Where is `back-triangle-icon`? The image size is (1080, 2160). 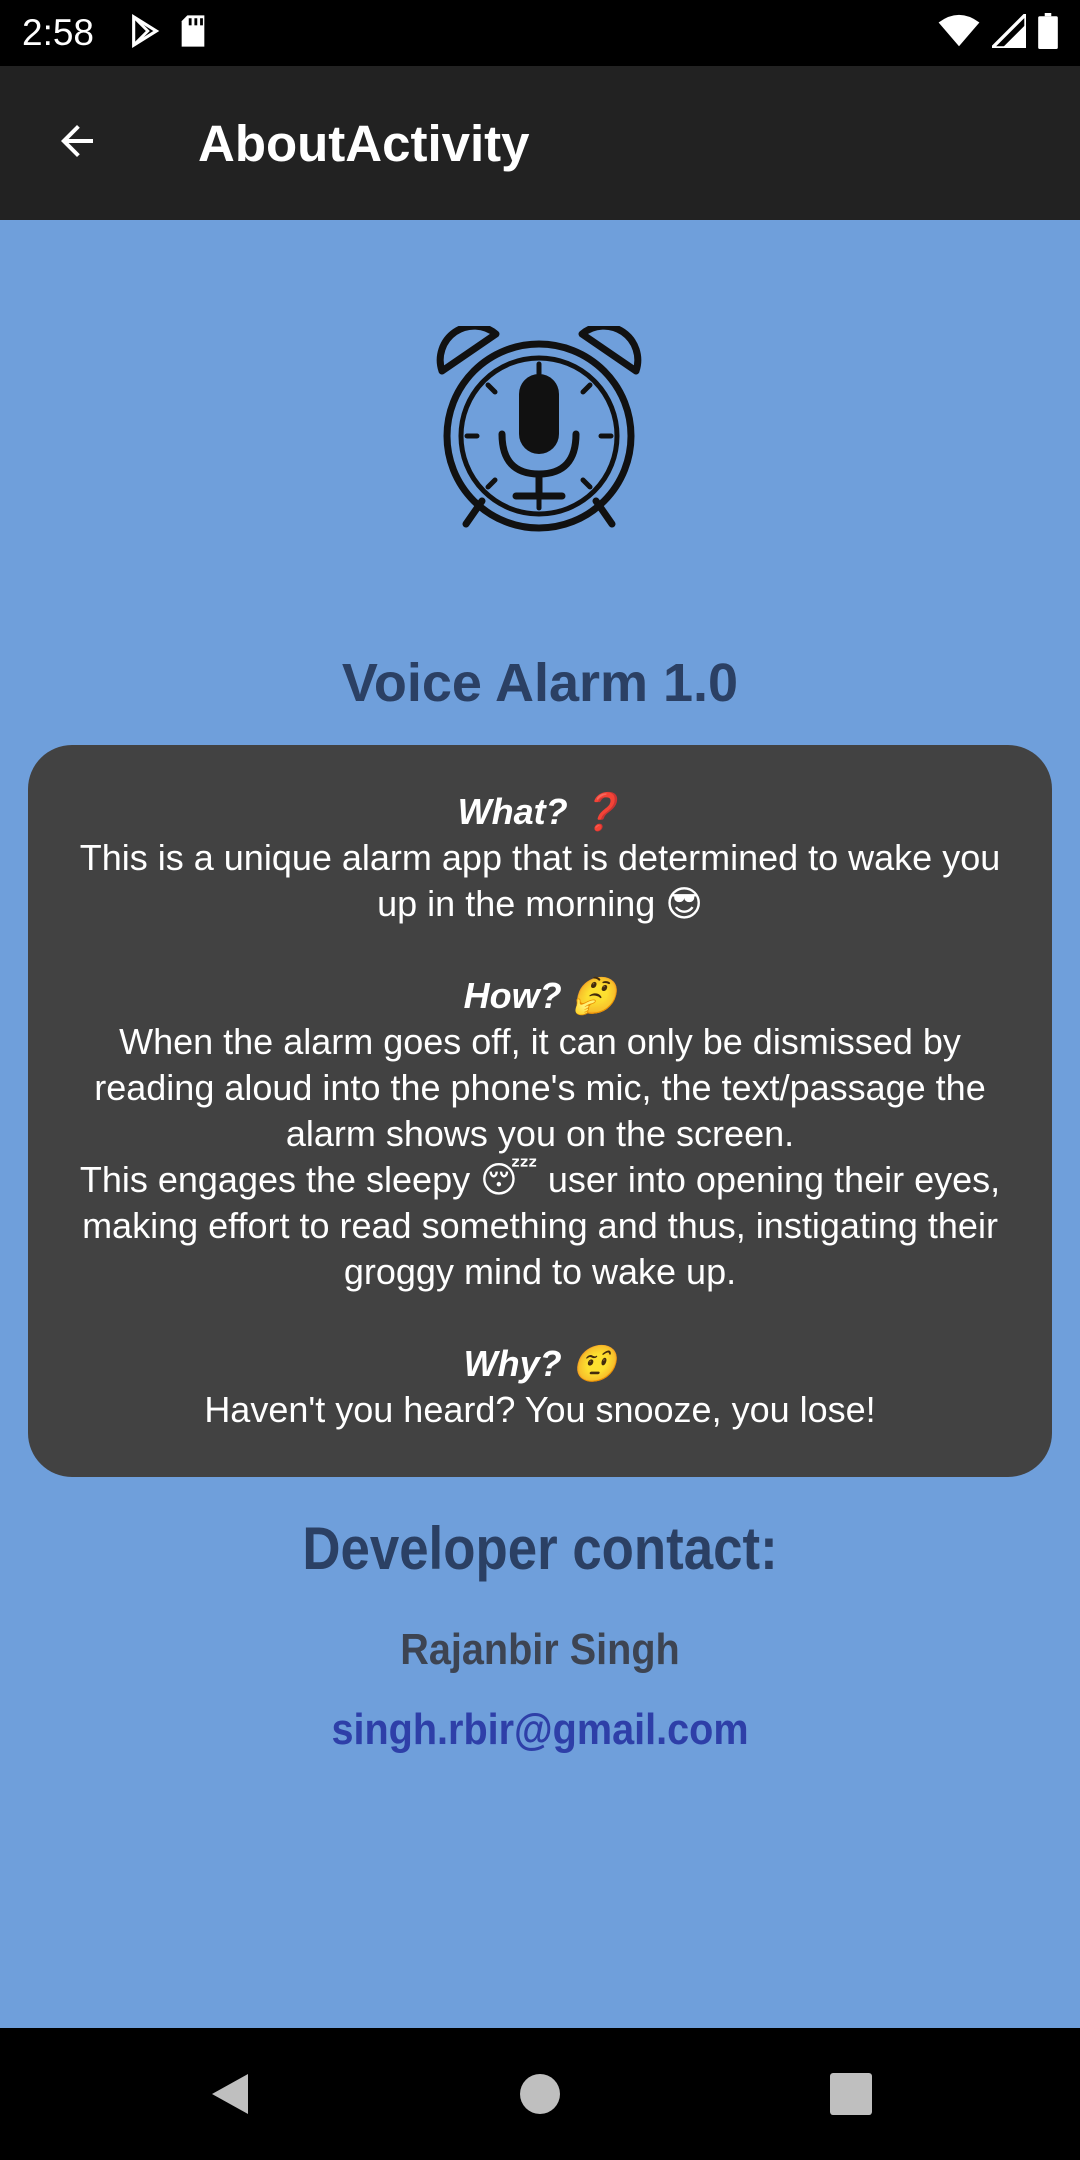 back-triangle-icon is located at coordinates (230, 2096).